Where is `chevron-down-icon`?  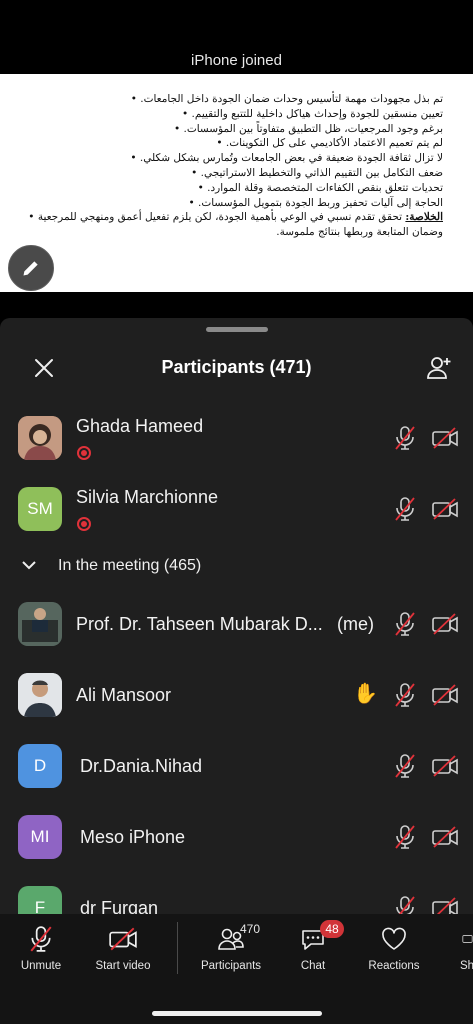 chevron-down-icon is located at coordinates (29, 565).